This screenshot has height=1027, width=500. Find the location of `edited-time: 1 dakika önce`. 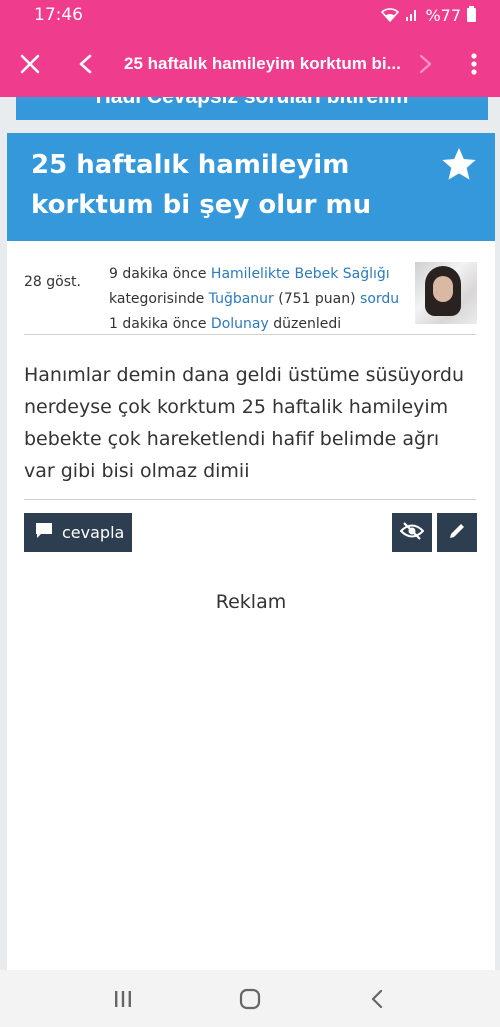

edited-time: 1 dakika önce is located at coordinates (158, 324).